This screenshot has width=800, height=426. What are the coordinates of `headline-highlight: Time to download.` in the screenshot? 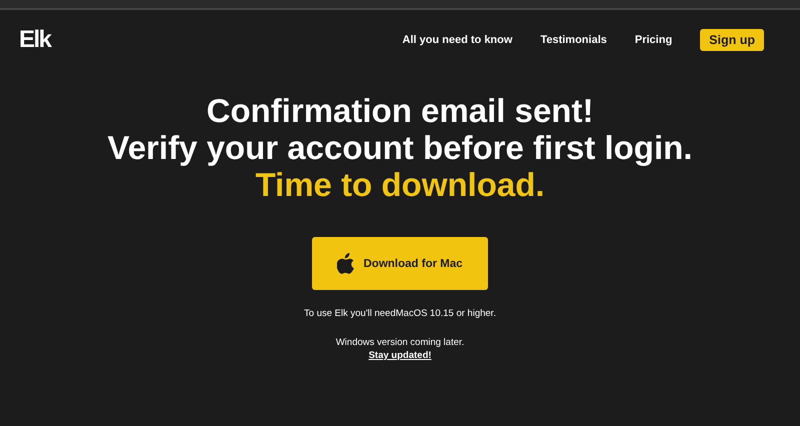 It's located at (400, 184).